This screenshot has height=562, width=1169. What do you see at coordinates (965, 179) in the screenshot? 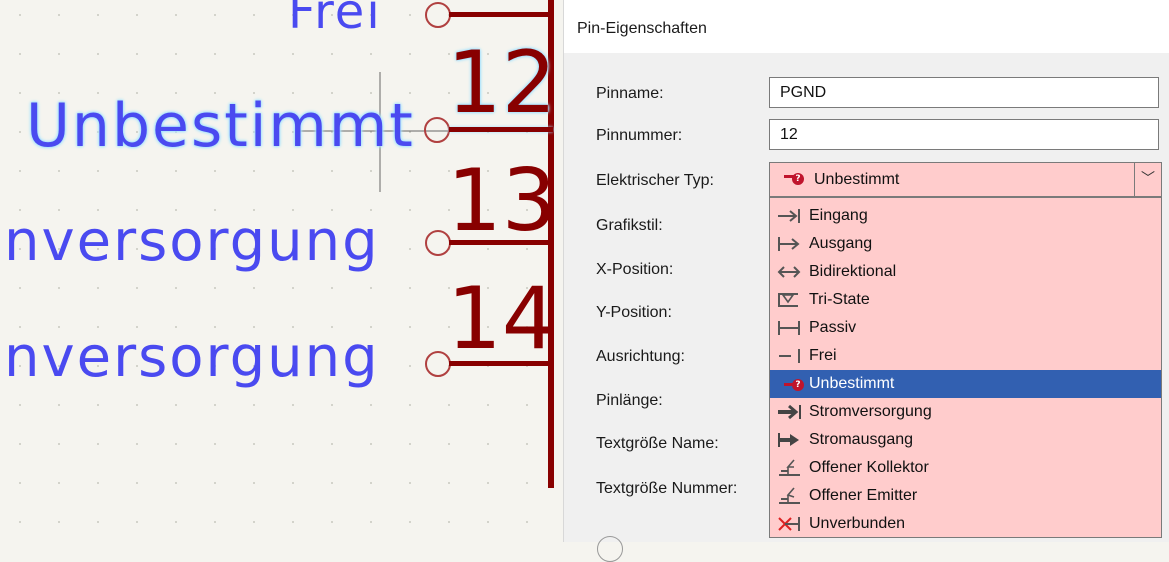
I see `electrical-type-dropdown: ? Unbestimmt ﹀` at bounding box center [965, 179].